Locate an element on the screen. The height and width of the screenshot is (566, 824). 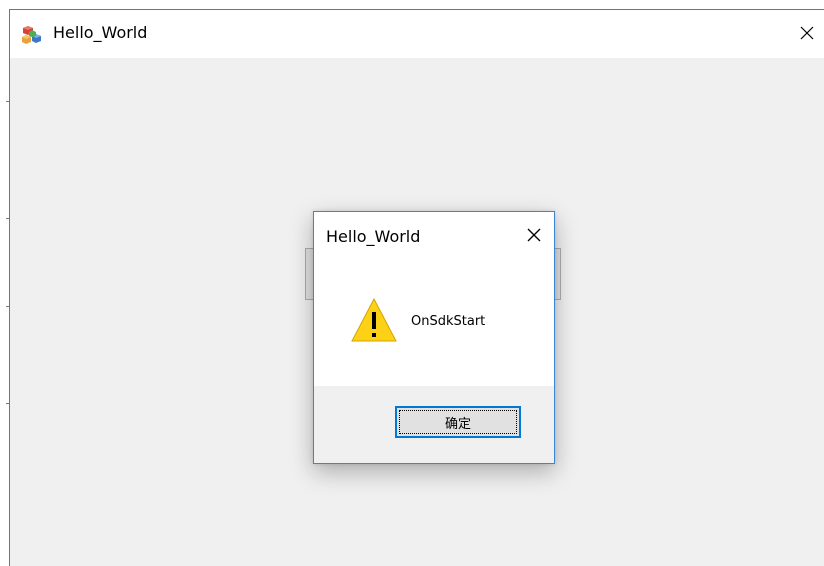
warning-icon is located at coordinates (374, 320).